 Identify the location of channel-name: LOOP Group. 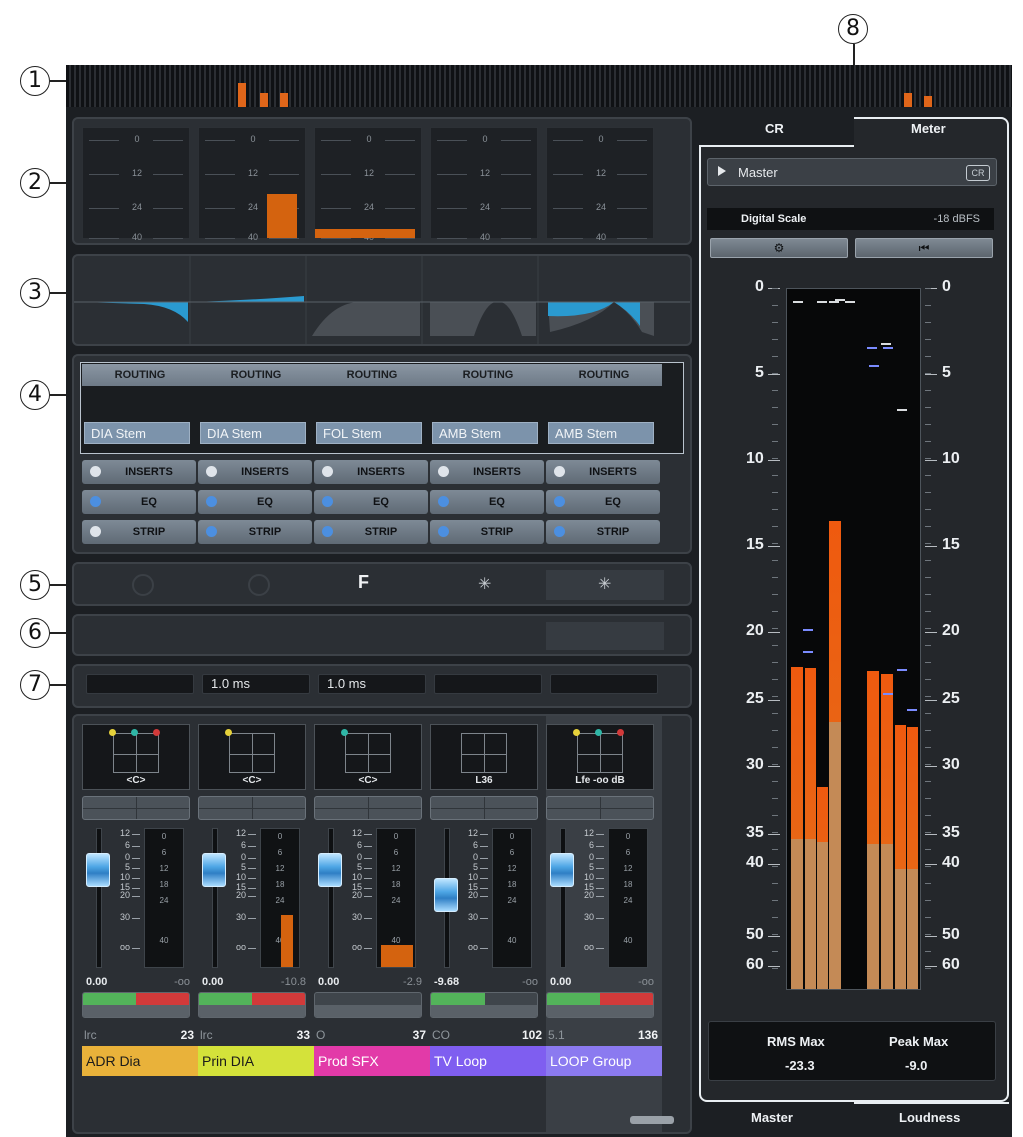
(604, 1061).